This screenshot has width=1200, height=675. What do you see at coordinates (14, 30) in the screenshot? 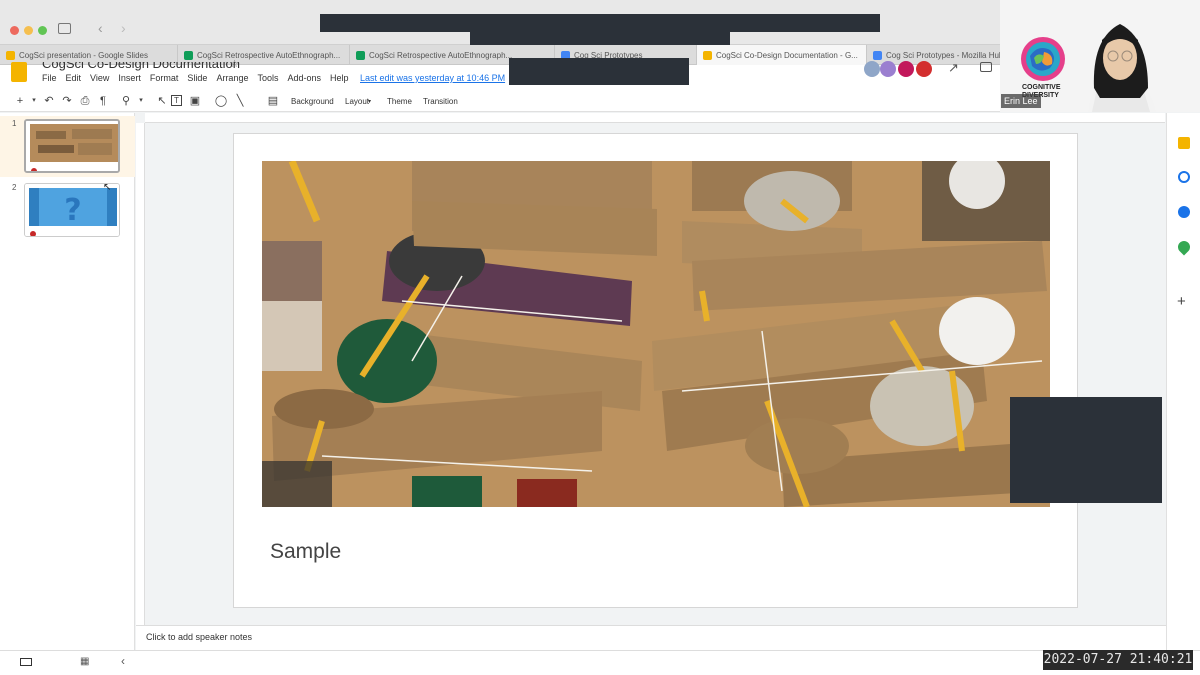
I see `close-window-button` at bounding box center [14, 30].